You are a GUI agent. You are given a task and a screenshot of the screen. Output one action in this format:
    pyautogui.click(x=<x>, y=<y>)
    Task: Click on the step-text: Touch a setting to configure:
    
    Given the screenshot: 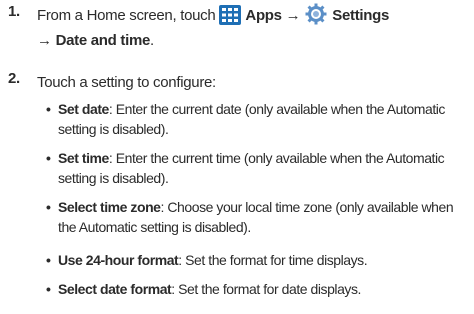 What is the action you would take?
    pyautogui.click(x=126, y=82)
    